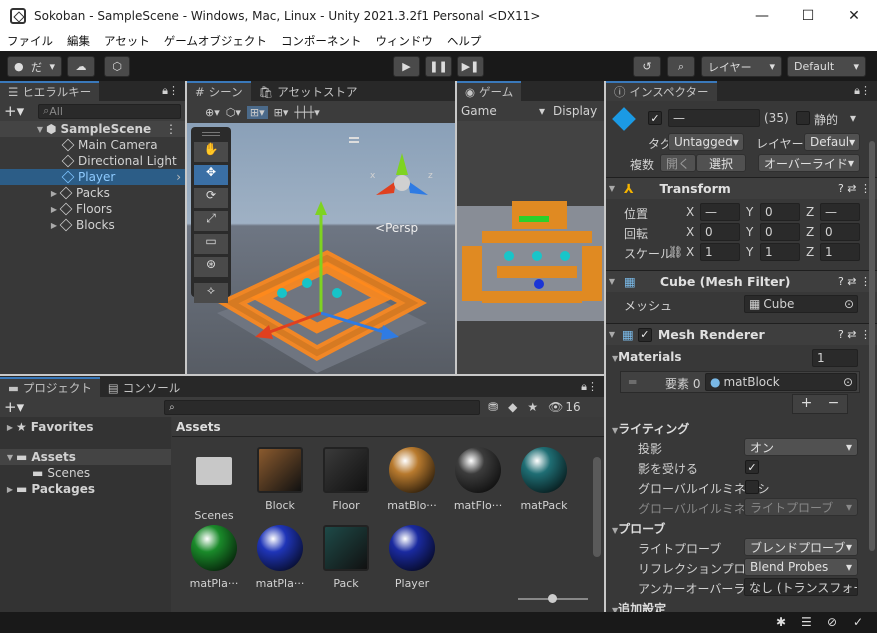 The height and width of the screenshot is (633, 877). What do you see at coordinates (840, 232) in the screenshot?
I see `rot-z-field: 0` at bounding box center [840, 232].